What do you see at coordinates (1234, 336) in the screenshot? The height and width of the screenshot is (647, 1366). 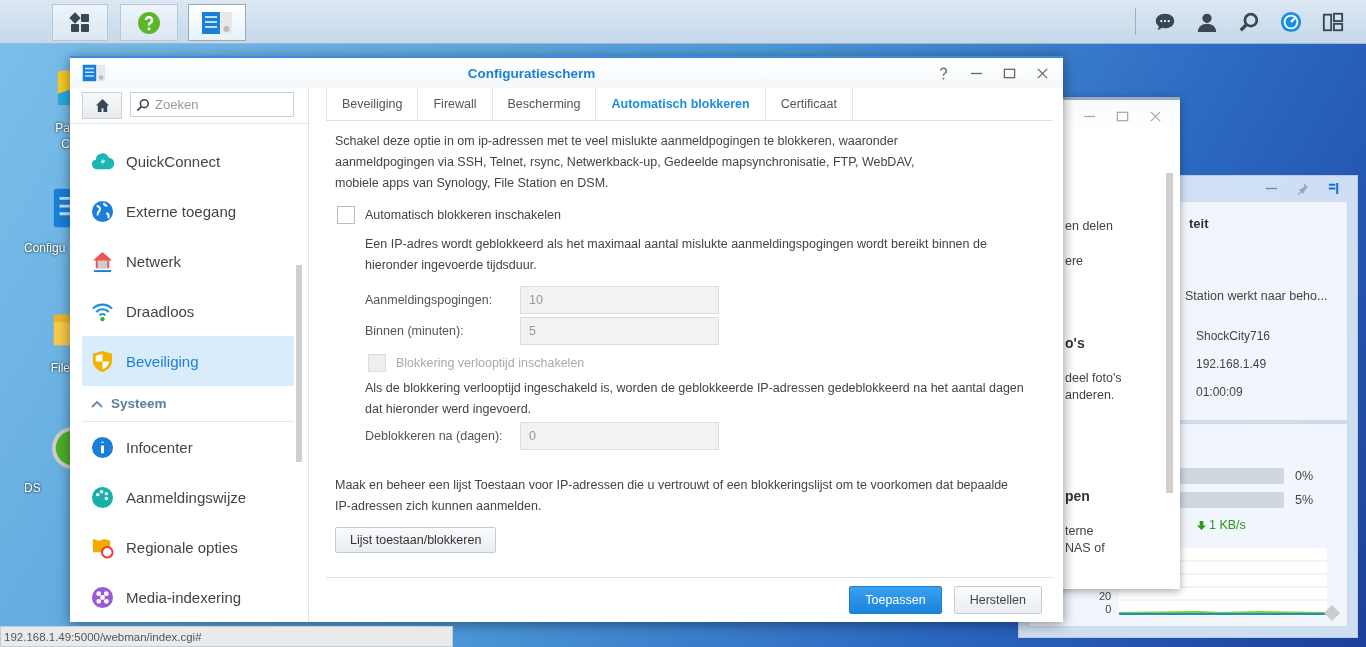 I see `info-value: ShockCity716` at bounding box center [1234, 336].